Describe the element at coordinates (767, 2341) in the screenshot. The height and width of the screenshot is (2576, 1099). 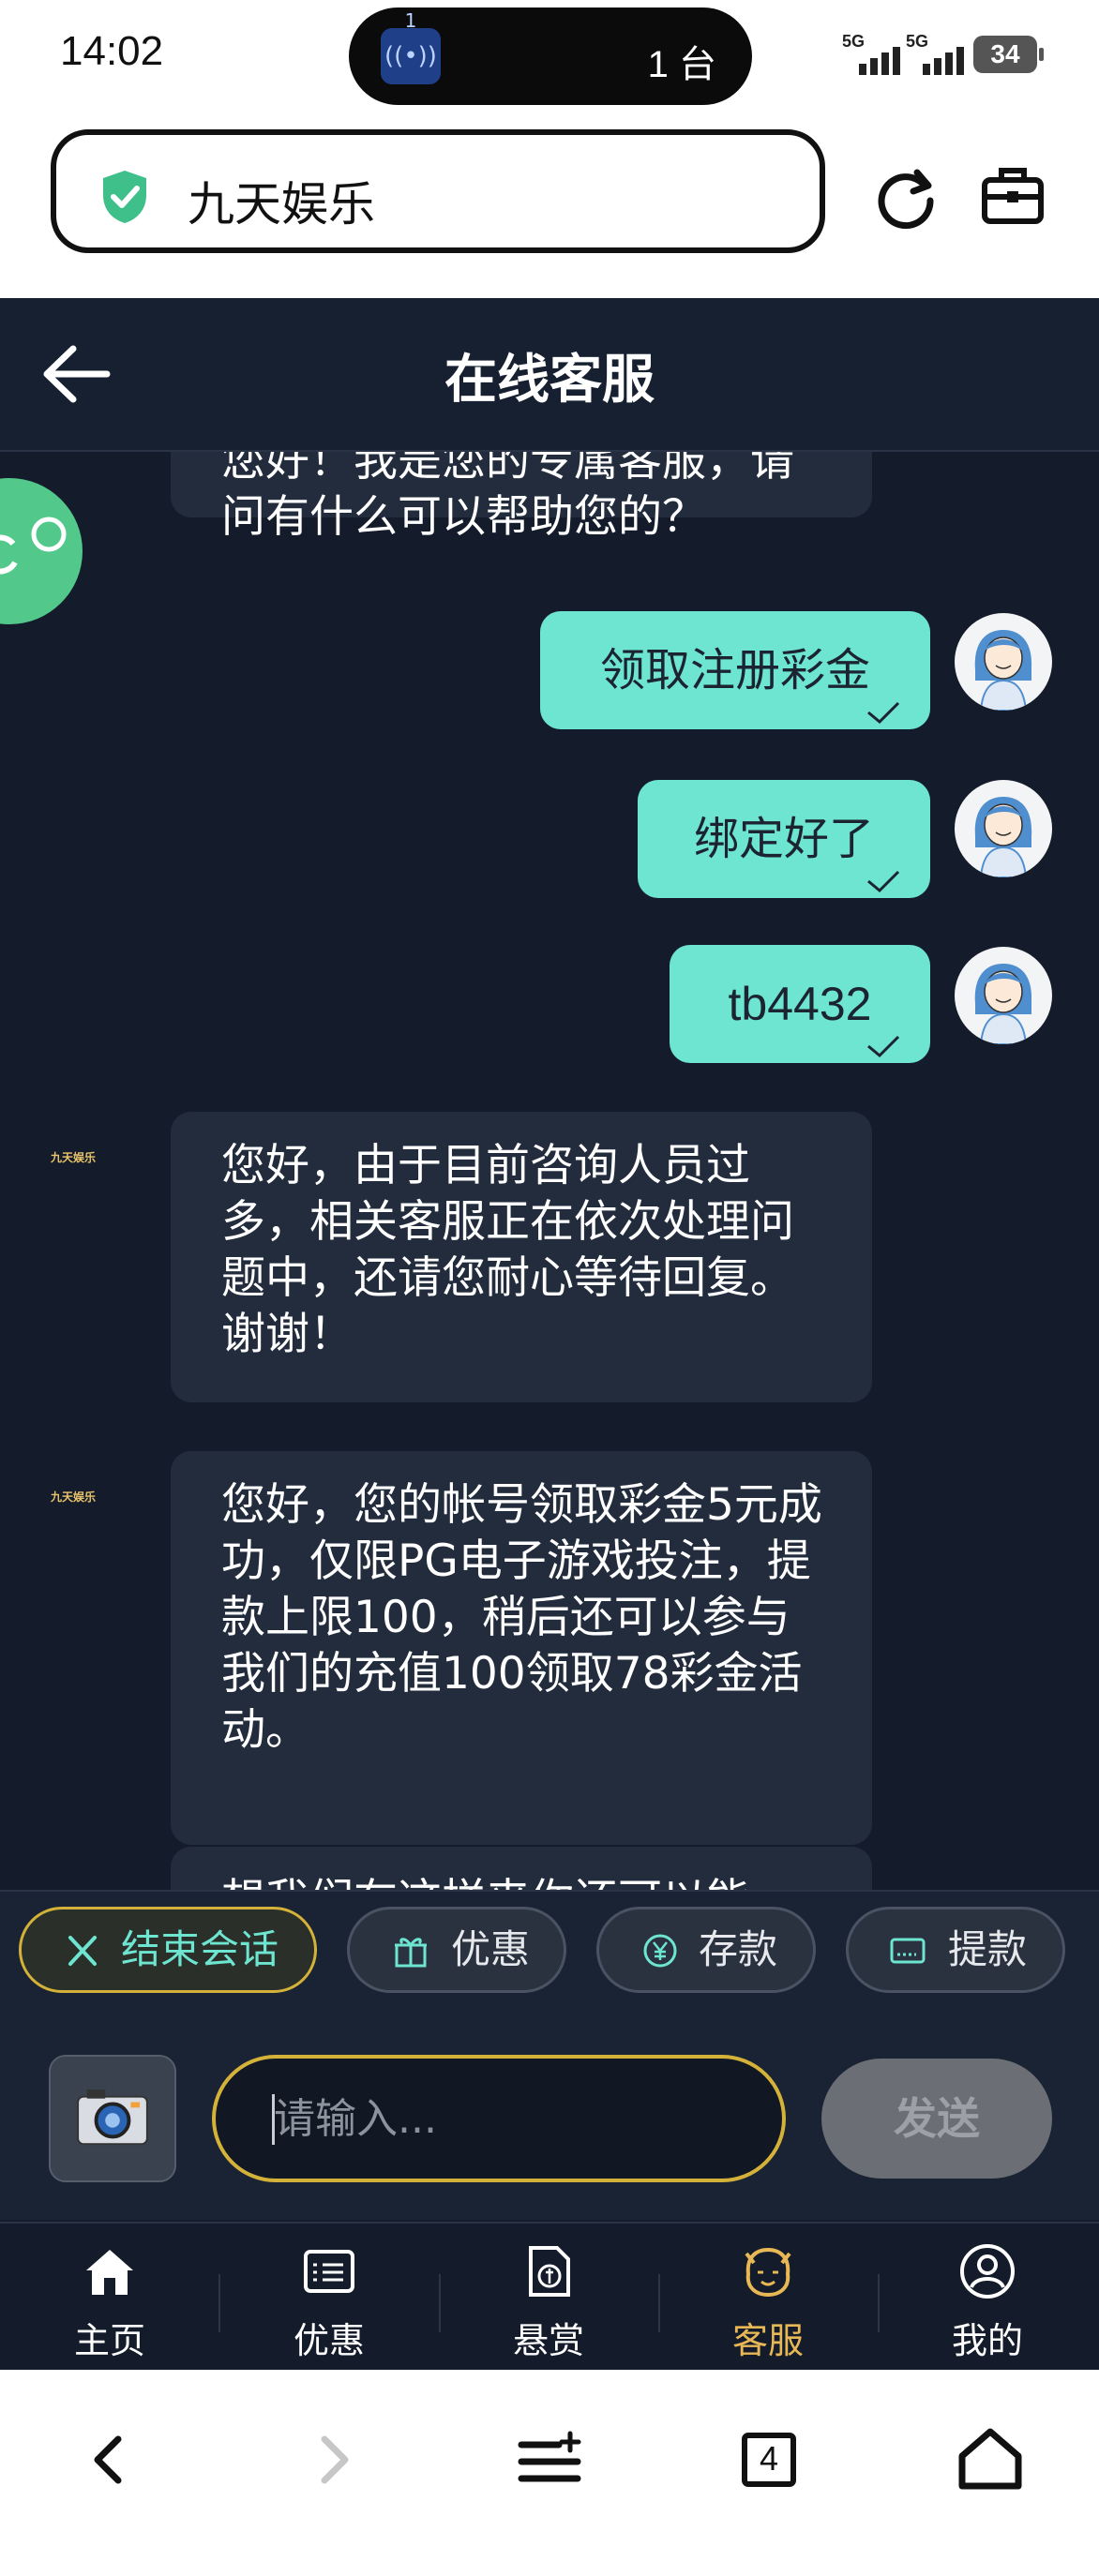
I see `tab-service-label: 客服` at that location.